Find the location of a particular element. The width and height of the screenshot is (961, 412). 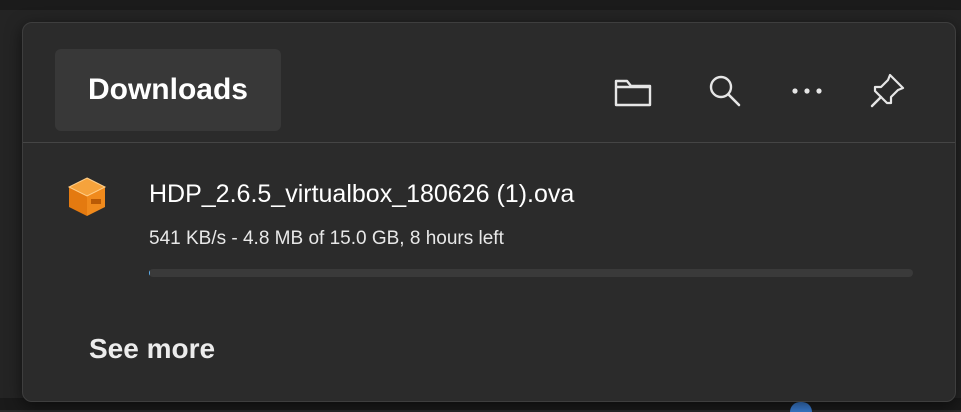

download-progress-bar is located at coordinates (531, 273).